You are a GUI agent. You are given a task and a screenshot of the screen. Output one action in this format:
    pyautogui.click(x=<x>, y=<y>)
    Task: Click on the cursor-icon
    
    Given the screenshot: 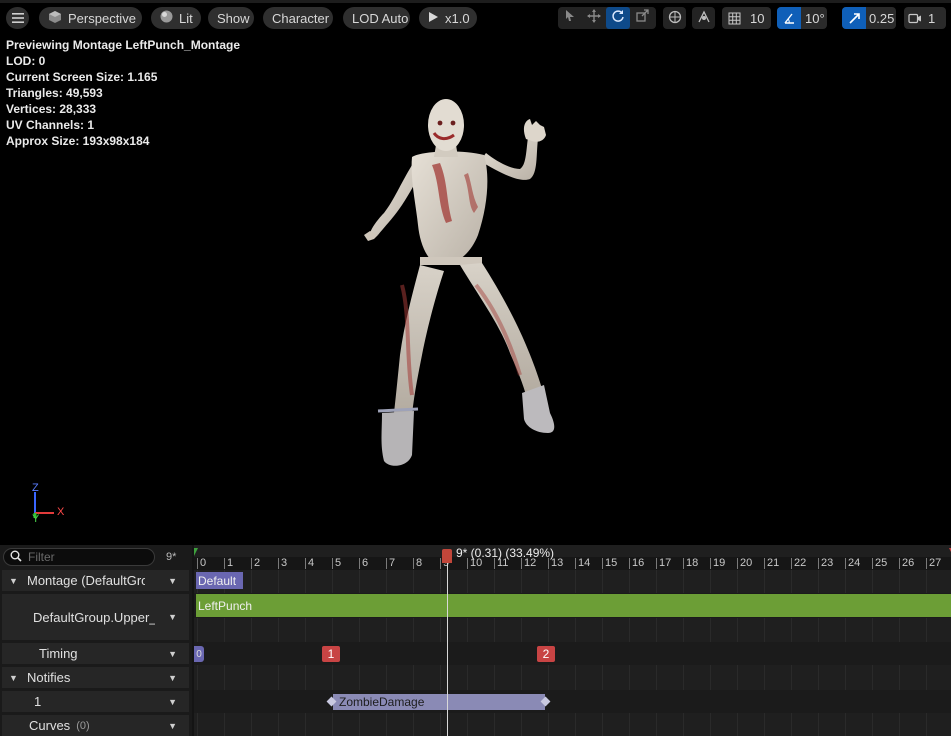 What is the action you would take?
    pyautogui.click(x=570, y=18)
    